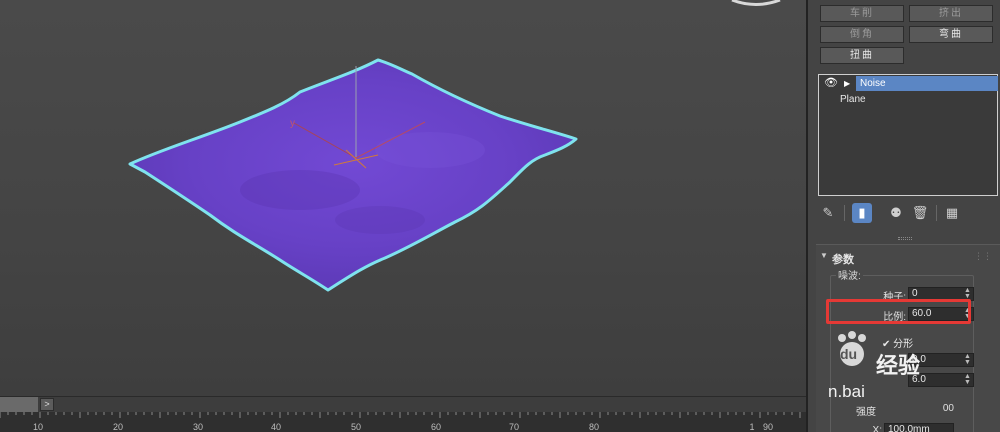 The image size is (1000, 432). What do you see at coordinates (952, 213) in the screenshot?
I see `configure-sets-icon: ▦` at bounding box center [952, 213].